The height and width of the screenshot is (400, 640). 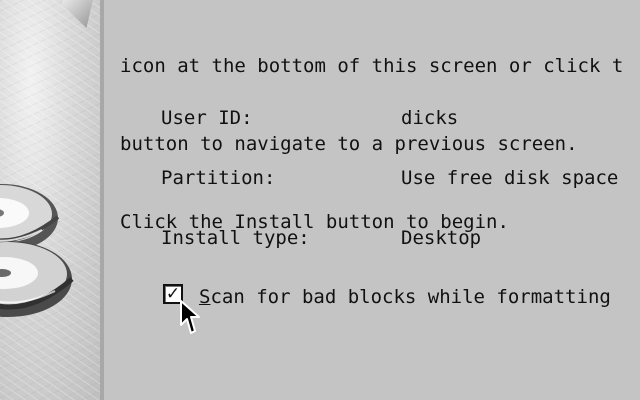 What do you see at coordinates (218, 178) in the screenshot?
I see `partition-label: Partition:` at bounding box center [218, 178].